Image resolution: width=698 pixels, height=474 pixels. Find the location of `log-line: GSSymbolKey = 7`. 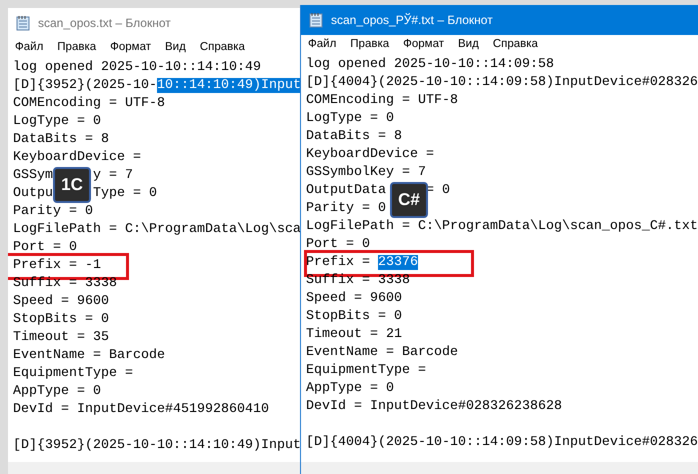

log-line: GSSymbolKey = 7 is located at coordinates (366, 172).